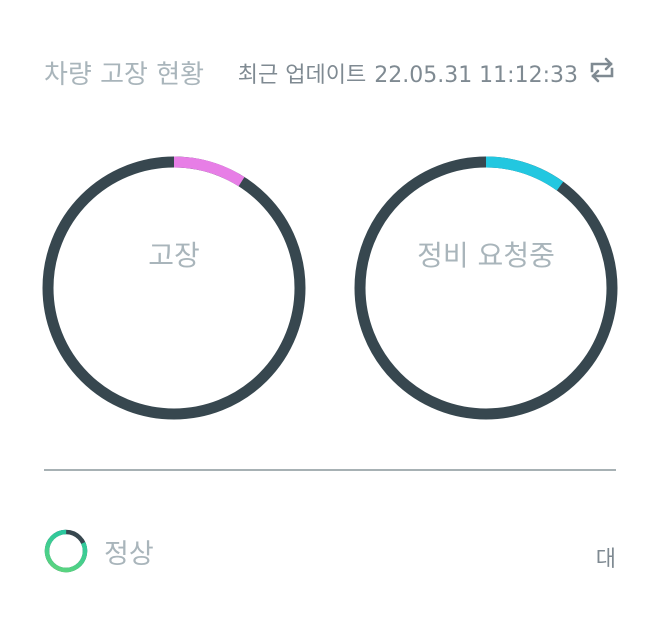  What do you see at coordinates (330, 551) in the screenshot?
I see `status-row-normal: 정상 대` at bounding box center [330, 551].